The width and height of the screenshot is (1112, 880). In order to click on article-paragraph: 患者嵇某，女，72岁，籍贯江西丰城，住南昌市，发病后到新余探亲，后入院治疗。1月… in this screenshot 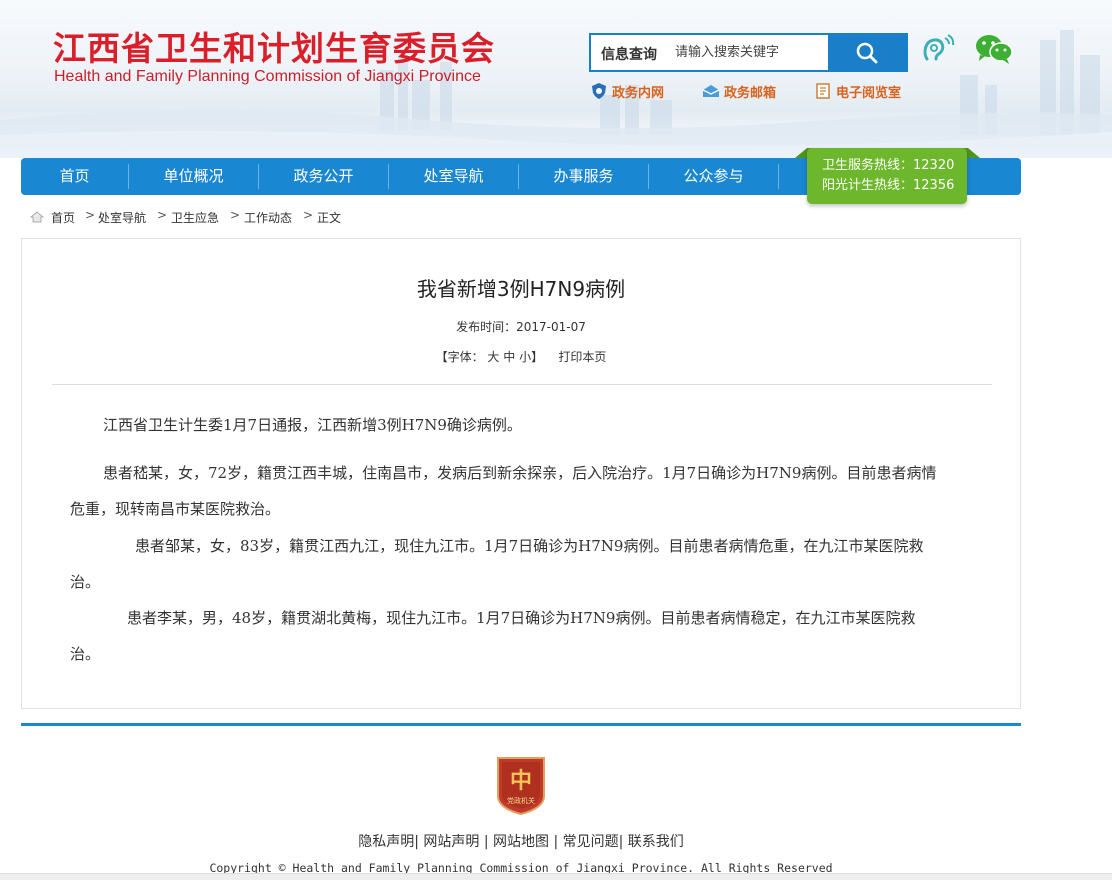, I will do `click(520, 473)`.